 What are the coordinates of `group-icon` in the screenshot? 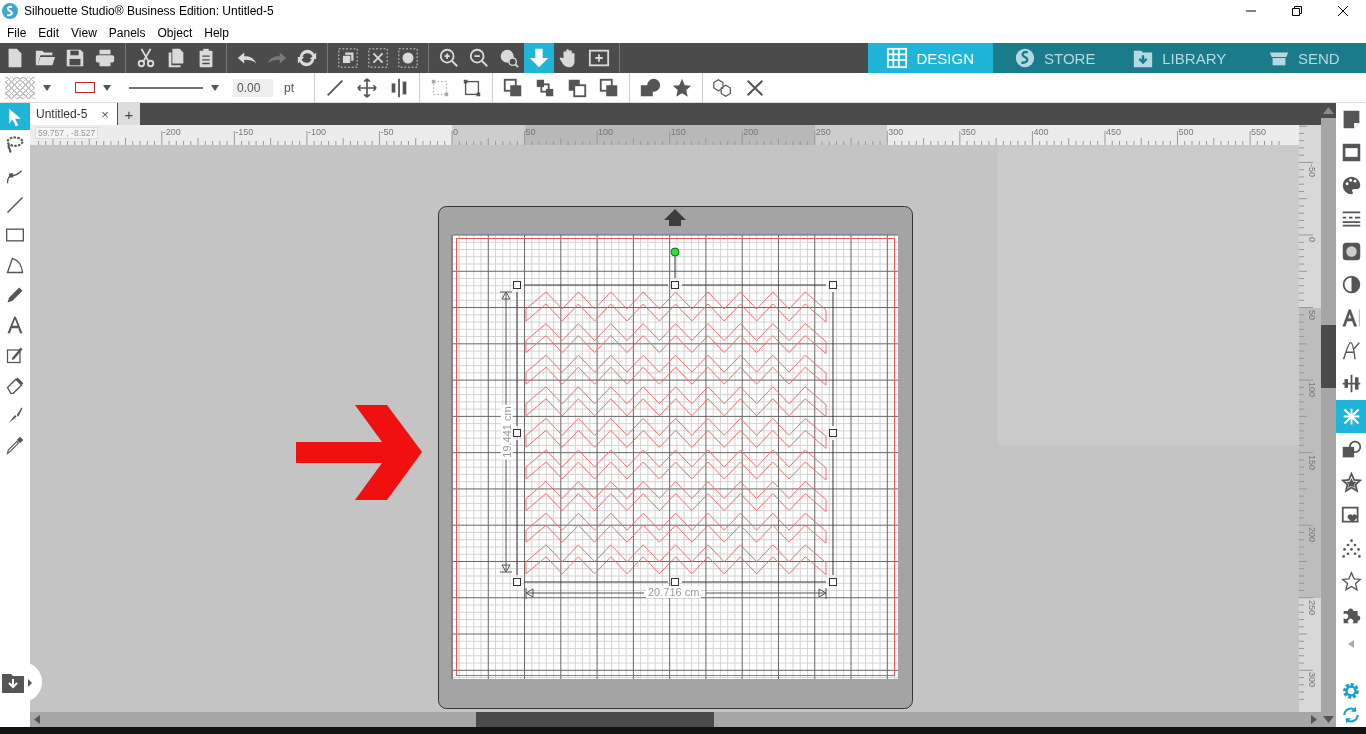 It's located at (348, 58).